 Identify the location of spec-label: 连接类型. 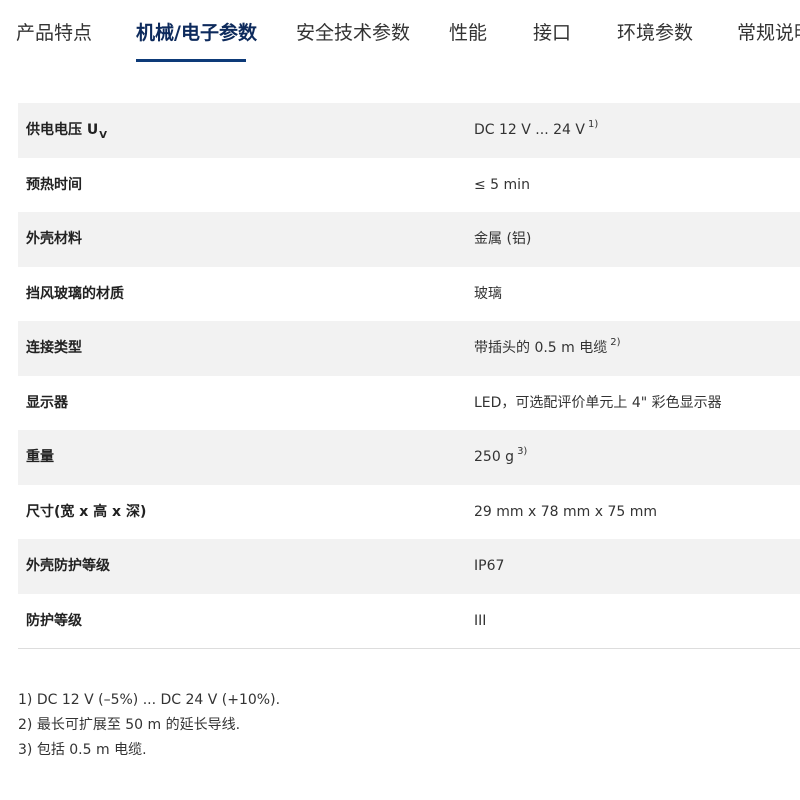
(54, 348).